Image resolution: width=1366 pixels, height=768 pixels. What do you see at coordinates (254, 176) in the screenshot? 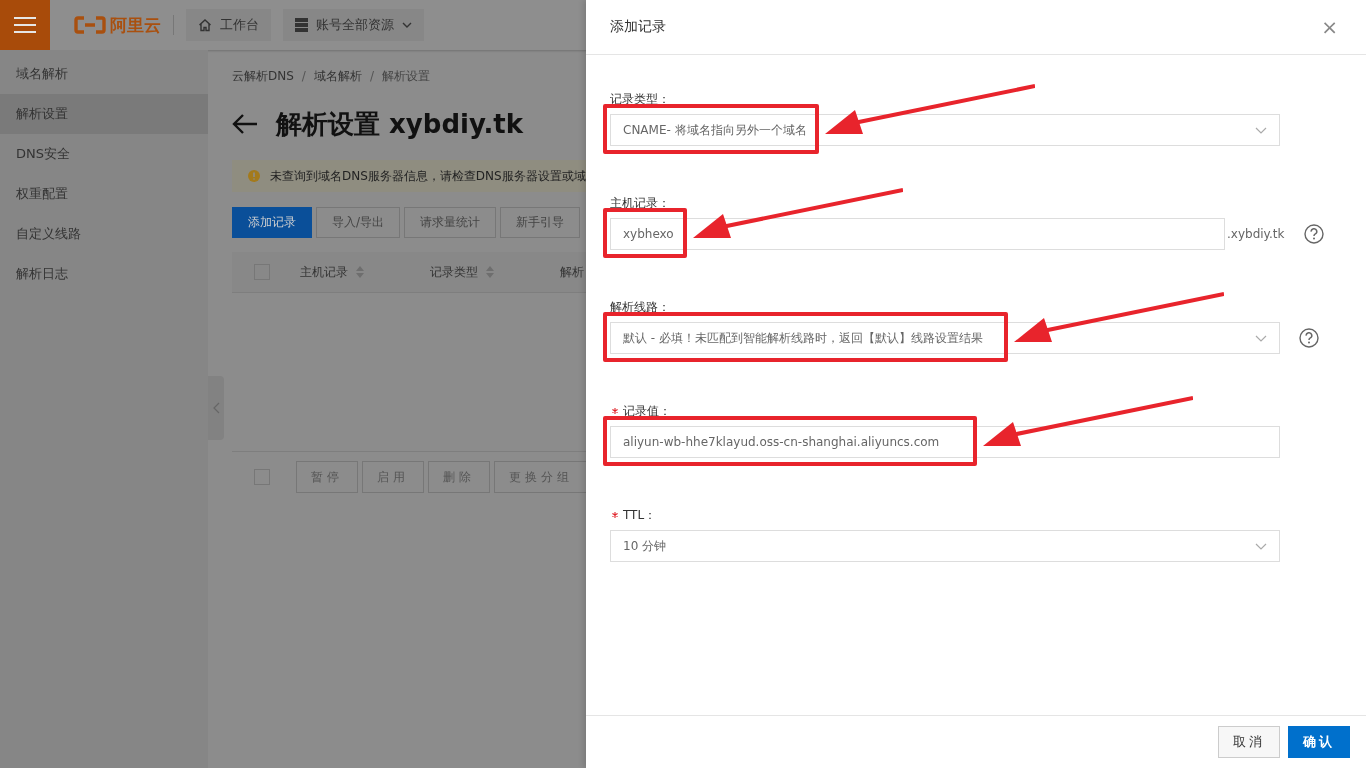
I see `warning-icon` at bounding box center [254, 176].